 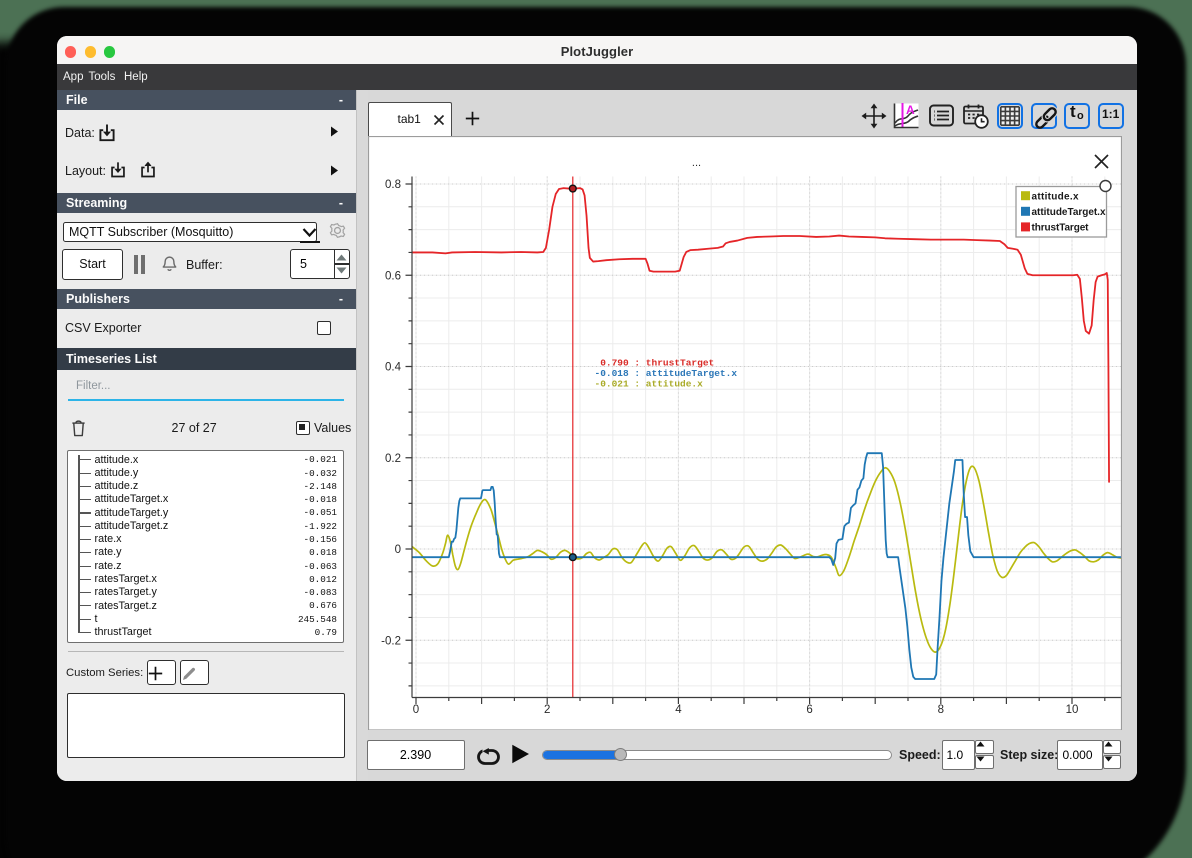 I want to click on svg-text: -0.018 : attitudeTarget.x, so click(x=665, y=373).